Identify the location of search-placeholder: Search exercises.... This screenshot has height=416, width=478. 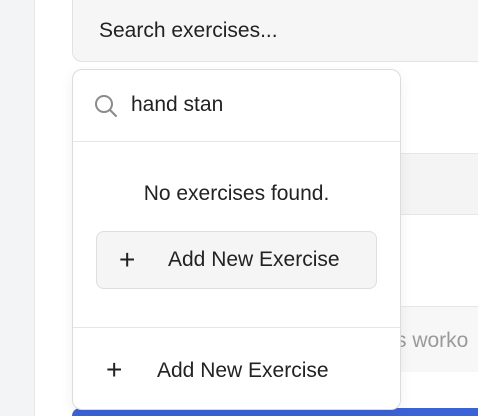
(188, 30).